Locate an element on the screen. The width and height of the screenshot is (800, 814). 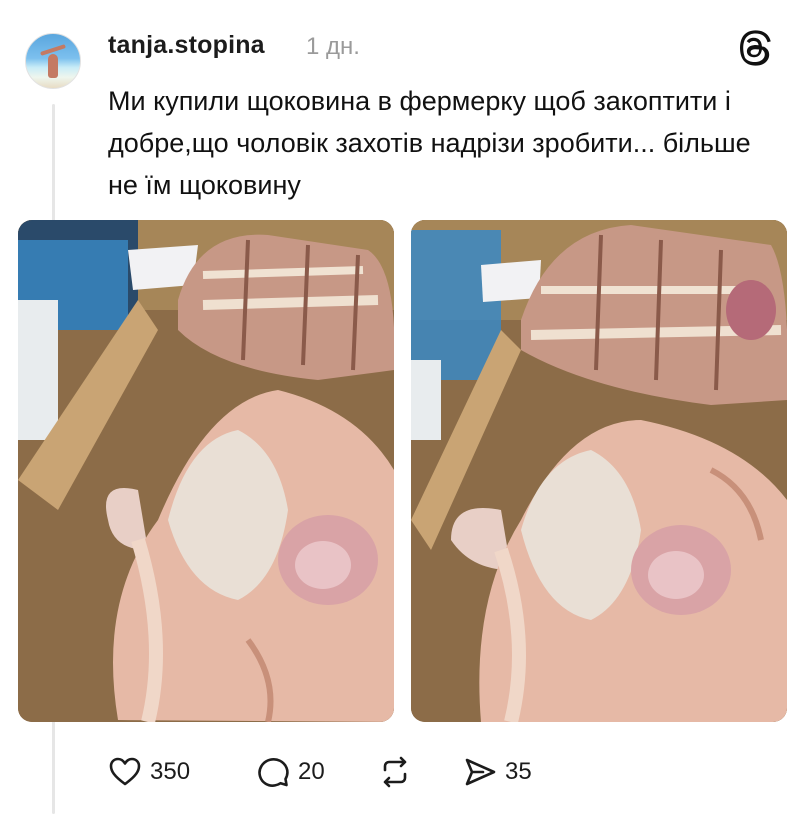
heart-icon is located at coordinates (125, 771).